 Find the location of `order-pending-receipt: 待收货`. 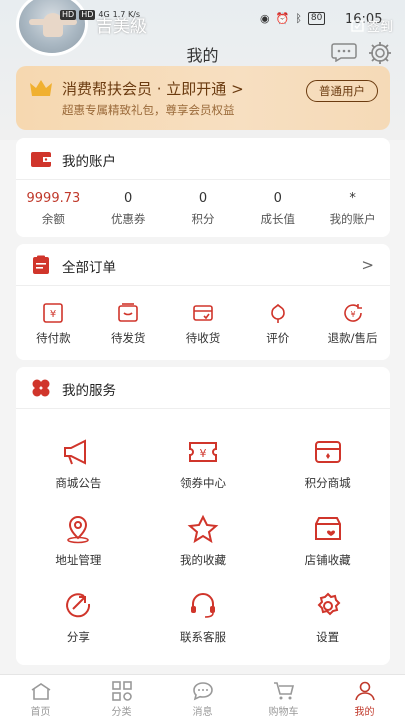

order-pending-receipt: 待收货 is located at coordinates (203, 331).